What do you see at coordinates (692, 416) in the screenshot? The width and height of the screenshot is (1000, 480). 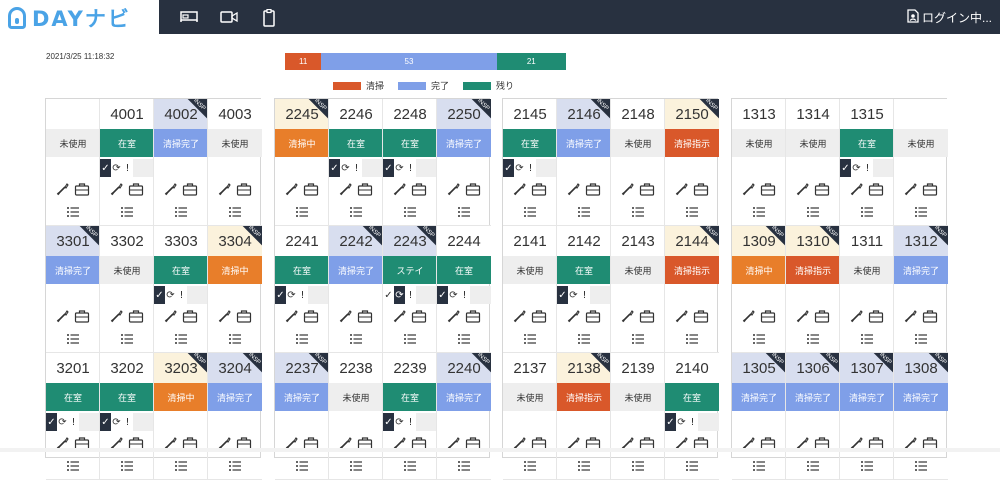 I see `room-card: 2140 在室 ✓ ⟳!` at bounding box center [692, 416].